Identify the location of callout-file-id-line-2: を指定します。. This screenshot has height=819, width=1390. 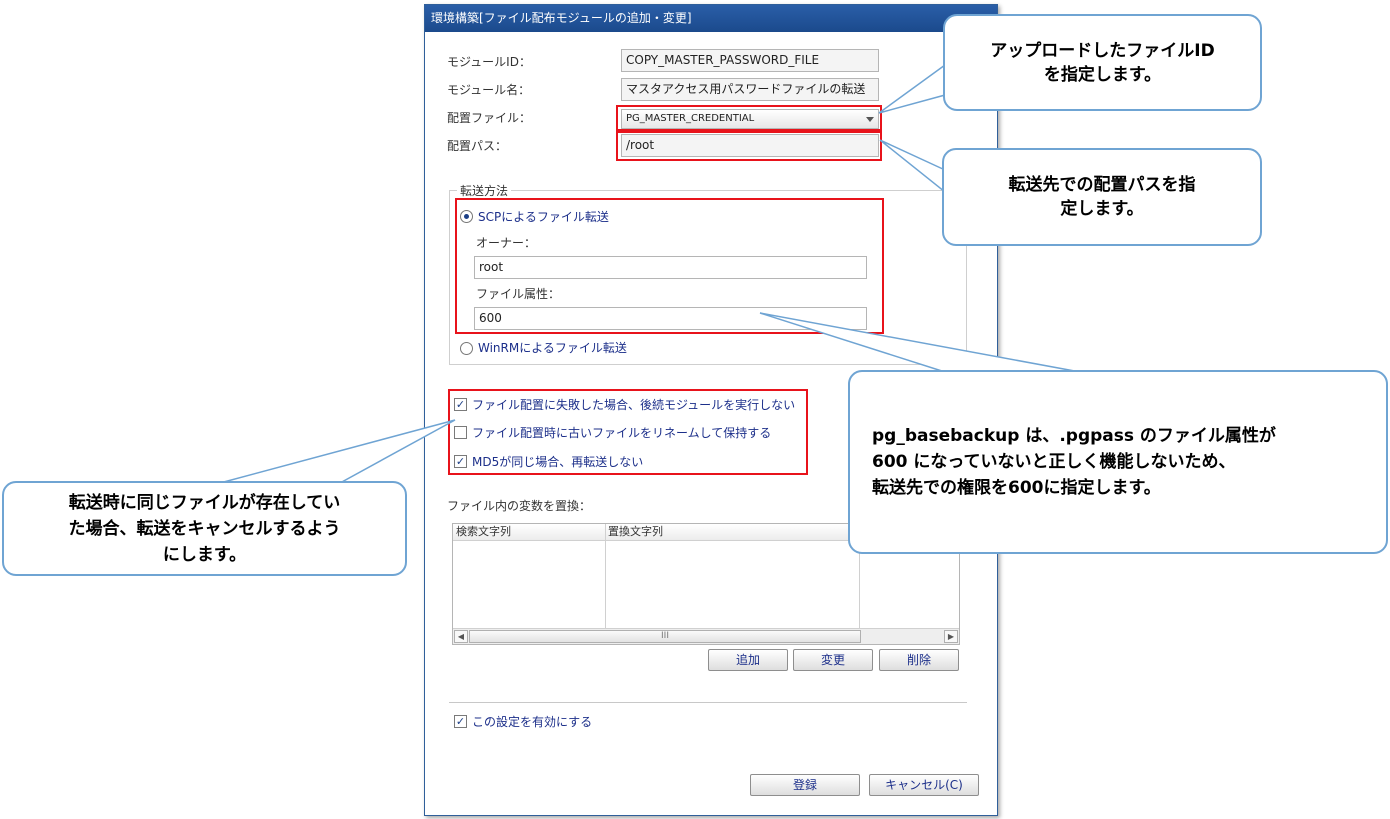
(1102, 74).